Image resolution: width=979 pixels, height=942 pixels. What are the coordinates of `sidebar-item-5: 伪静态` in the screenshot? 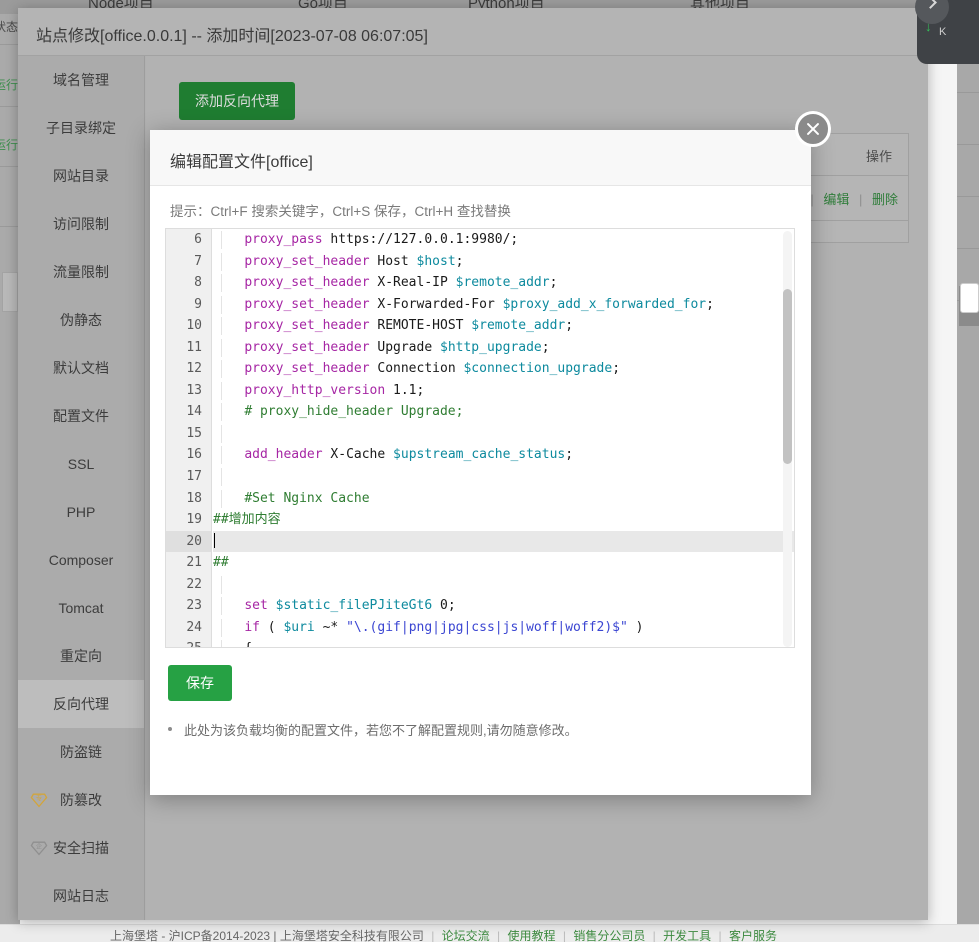 It's located at (81, 320).